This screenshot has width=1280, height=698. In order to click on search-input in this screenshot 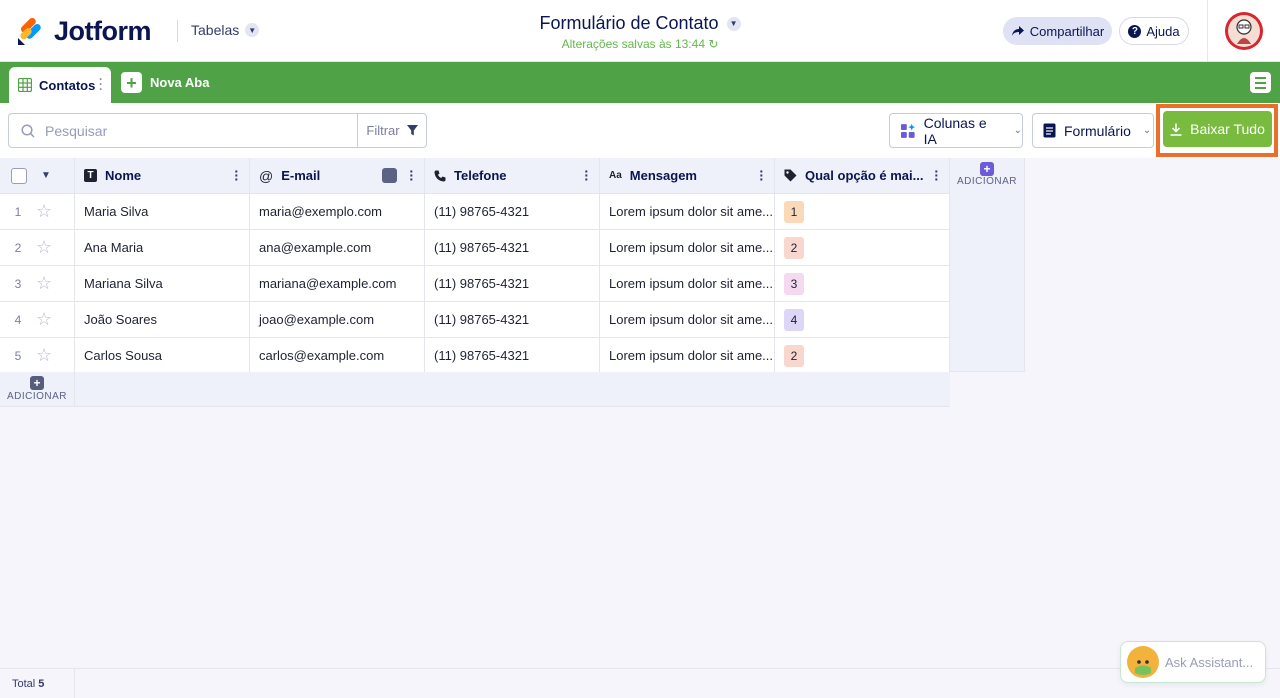, I will do `click(185, 130)`.